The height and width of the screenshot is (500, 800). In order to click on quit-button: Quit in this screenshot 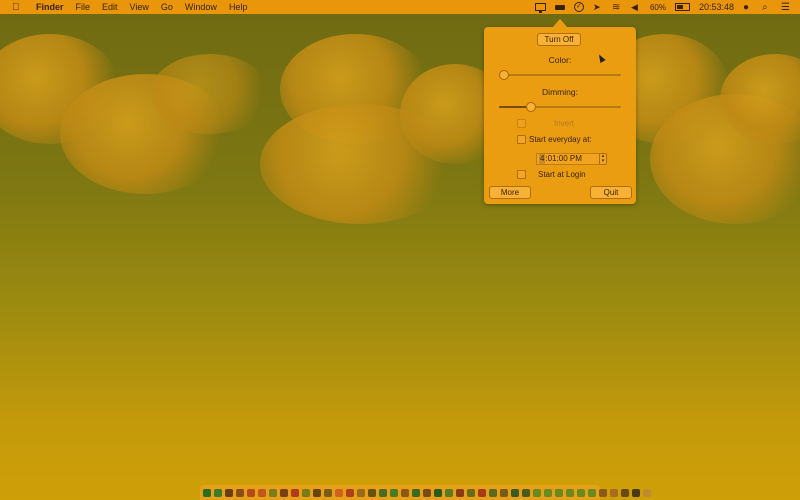, I will do `click(611, 192)`.